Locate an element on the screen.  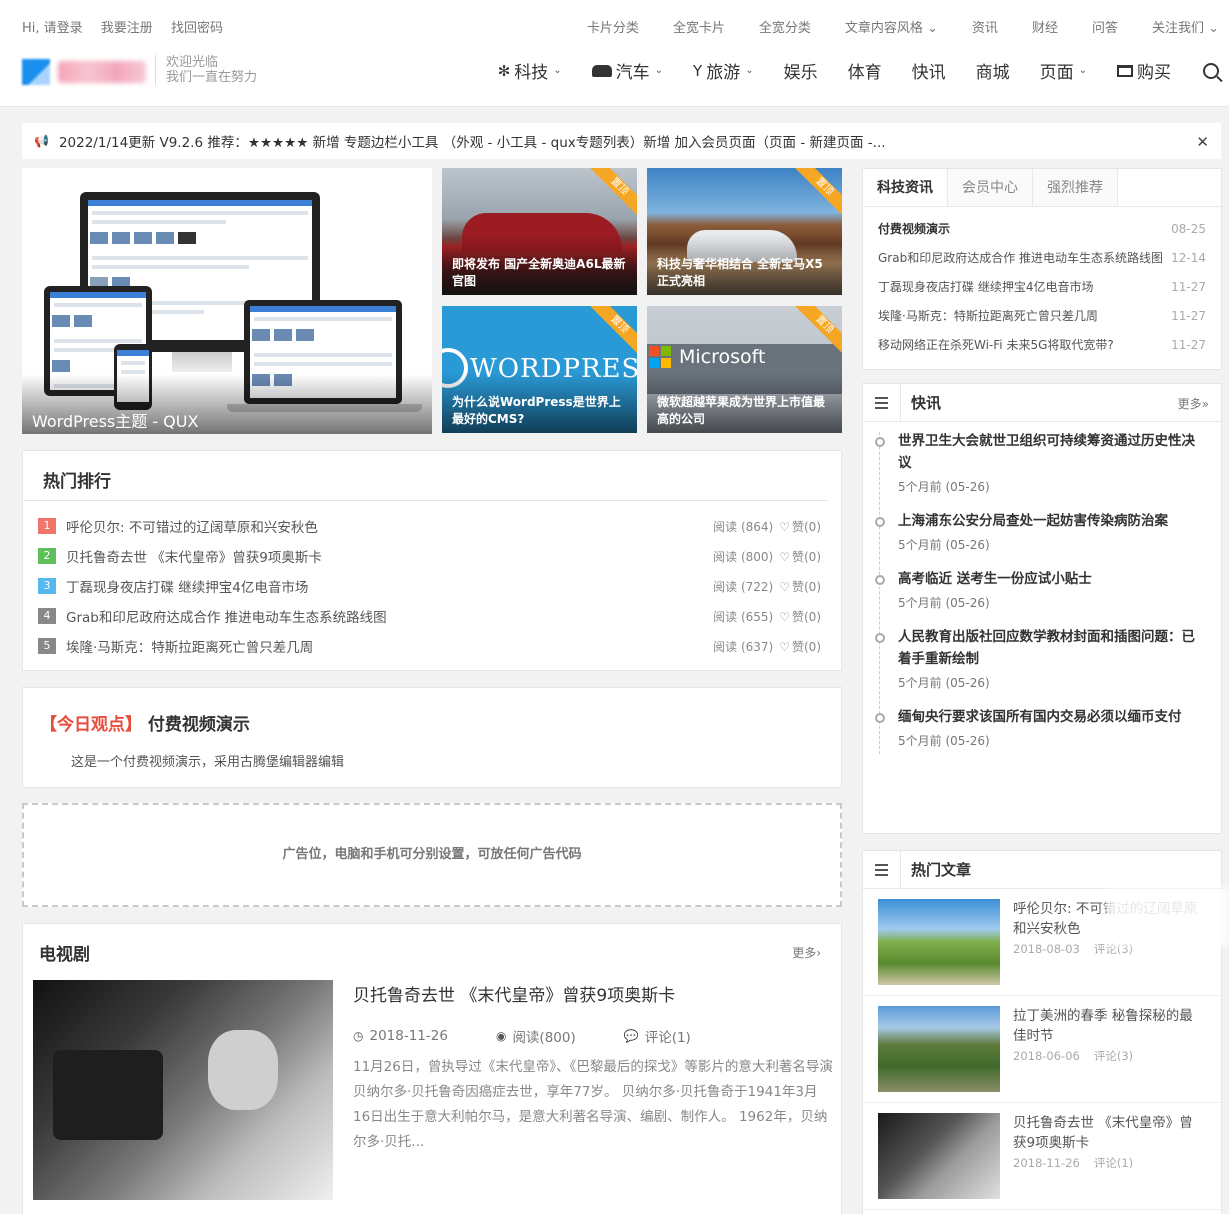
rank-number: 4 is located at coordinates (47, 616).